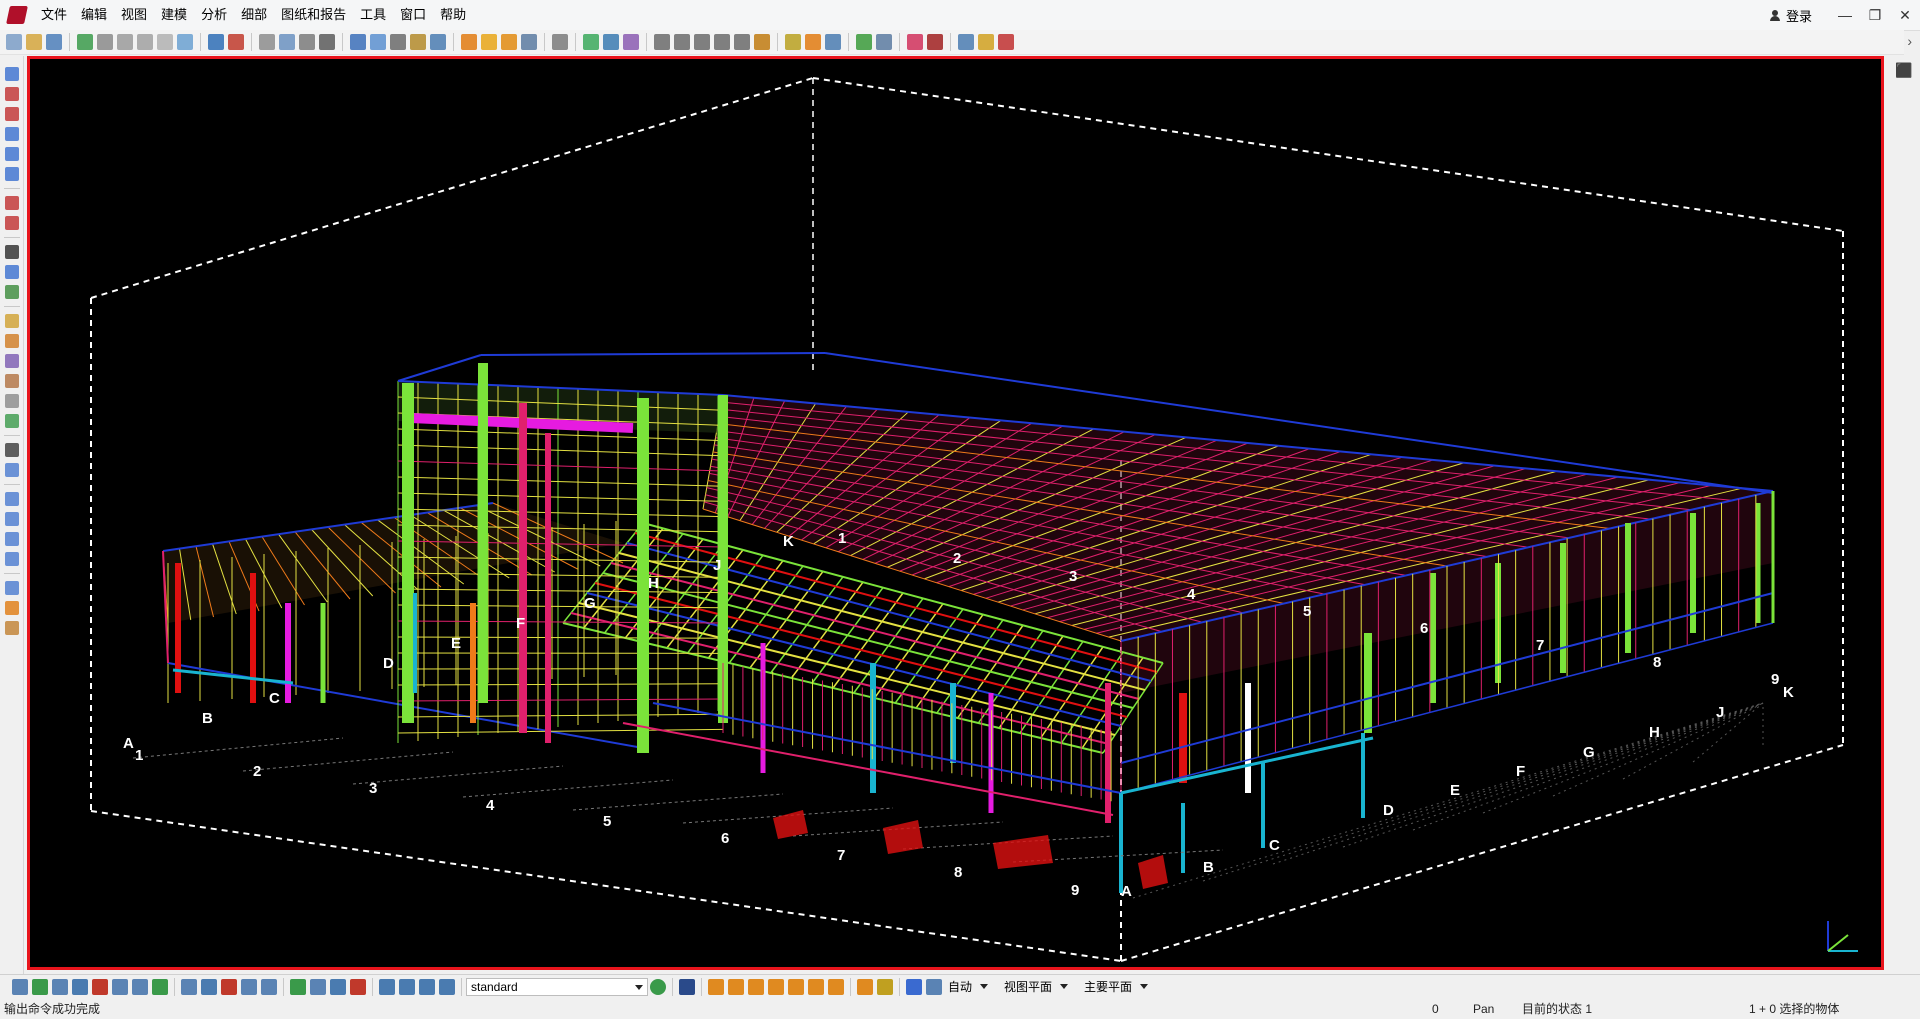  I want to click on catalog-icon, so click(884, 42).